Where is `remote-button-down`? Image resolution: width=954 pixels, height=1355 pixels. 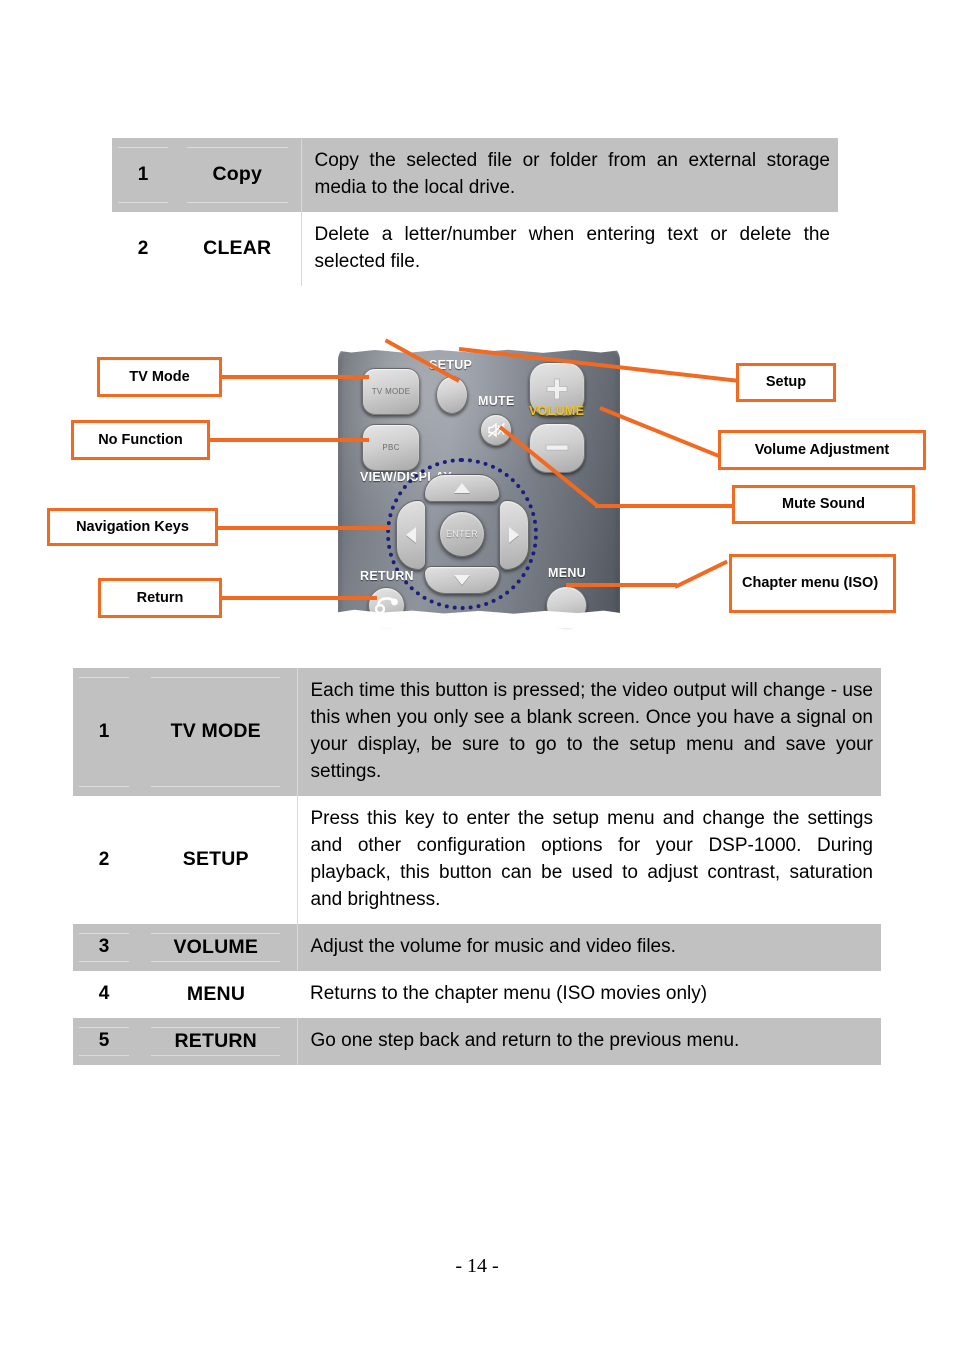 remote-button-down is located at coordinates (462, 580).